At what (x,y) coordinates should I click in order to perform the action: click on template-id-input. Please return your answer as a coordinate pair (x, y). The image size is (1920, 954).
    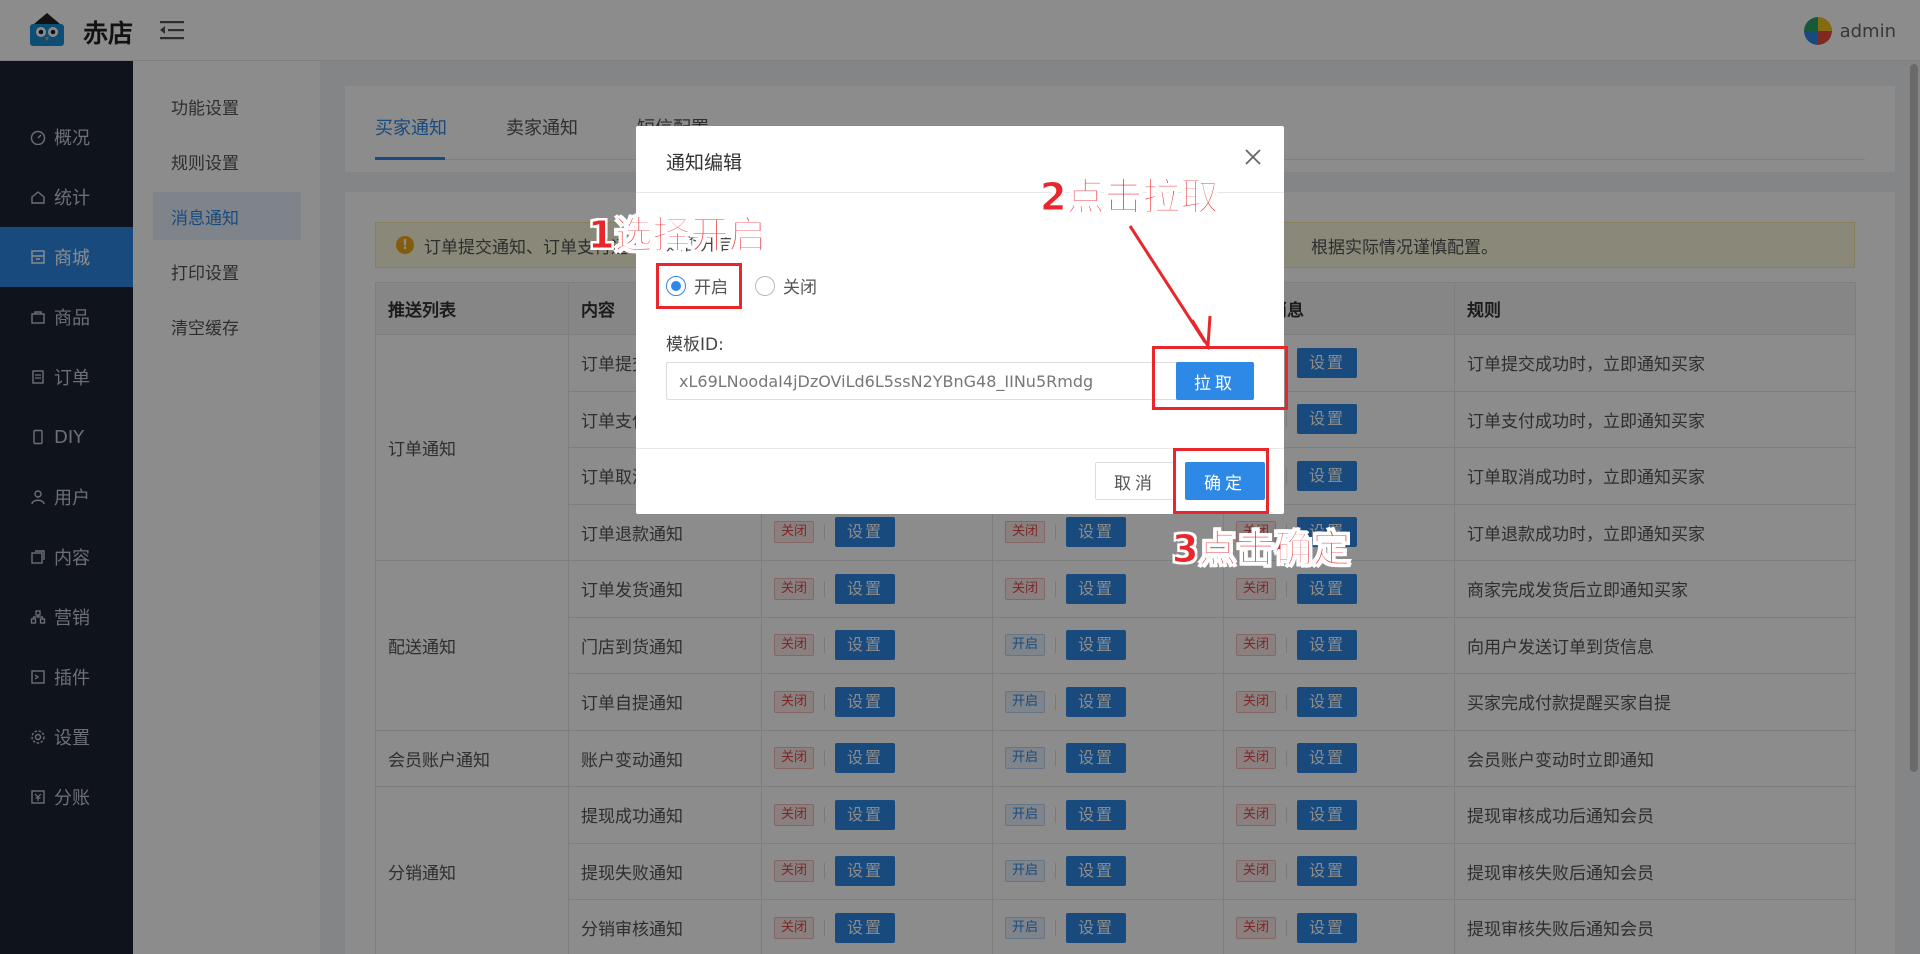
    Looking at the image, I should click on (926, 381).